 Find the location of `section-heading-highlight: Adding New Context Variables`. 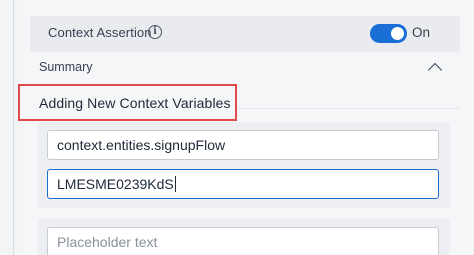

section-heading-highlight: Adding New Context Variables is located at coordinates (127, 102).